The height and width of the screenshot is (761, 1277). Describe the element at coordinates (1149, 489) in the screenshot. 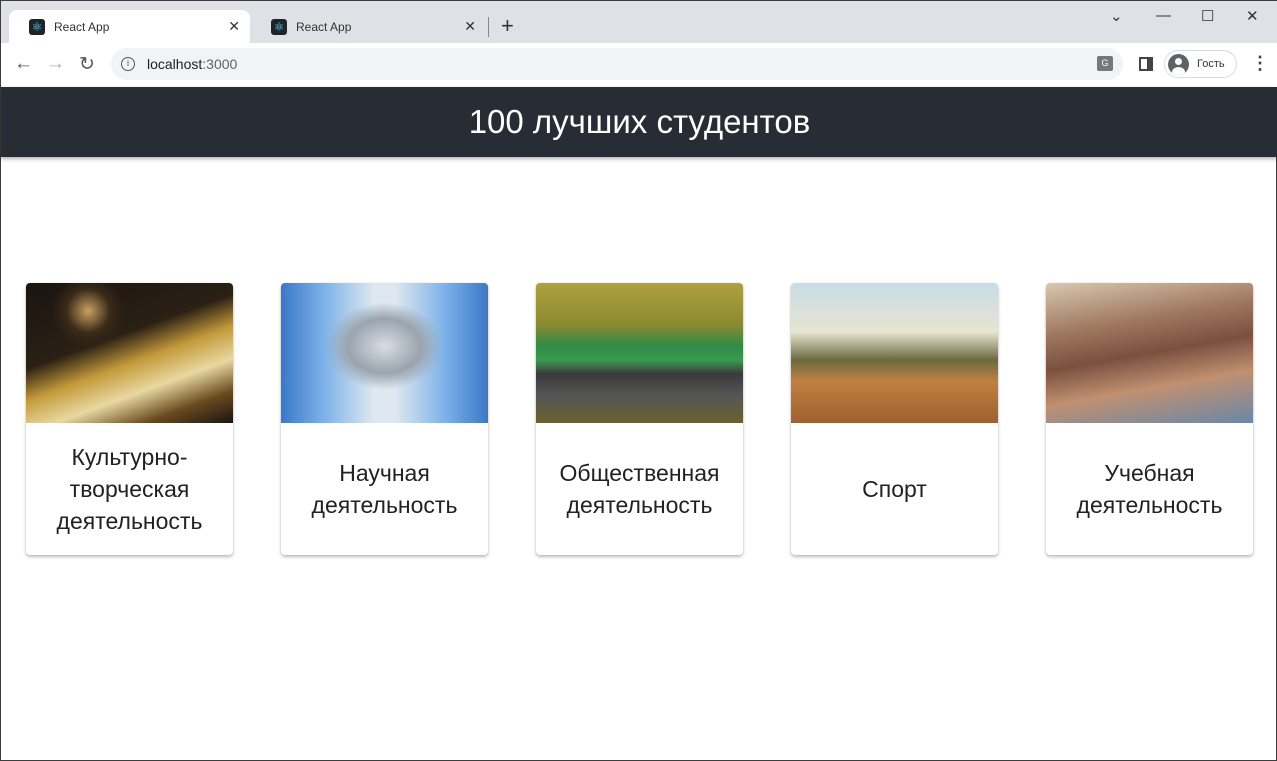

I see `category-label: Учебная деятельность` at that location.